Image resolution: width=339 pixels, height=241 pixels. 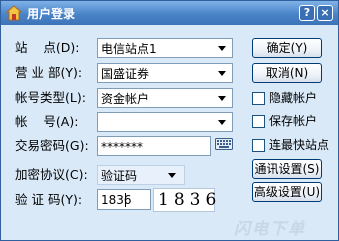 I want to click on broker-value: 国盛证券, so click(x=125, y=74).